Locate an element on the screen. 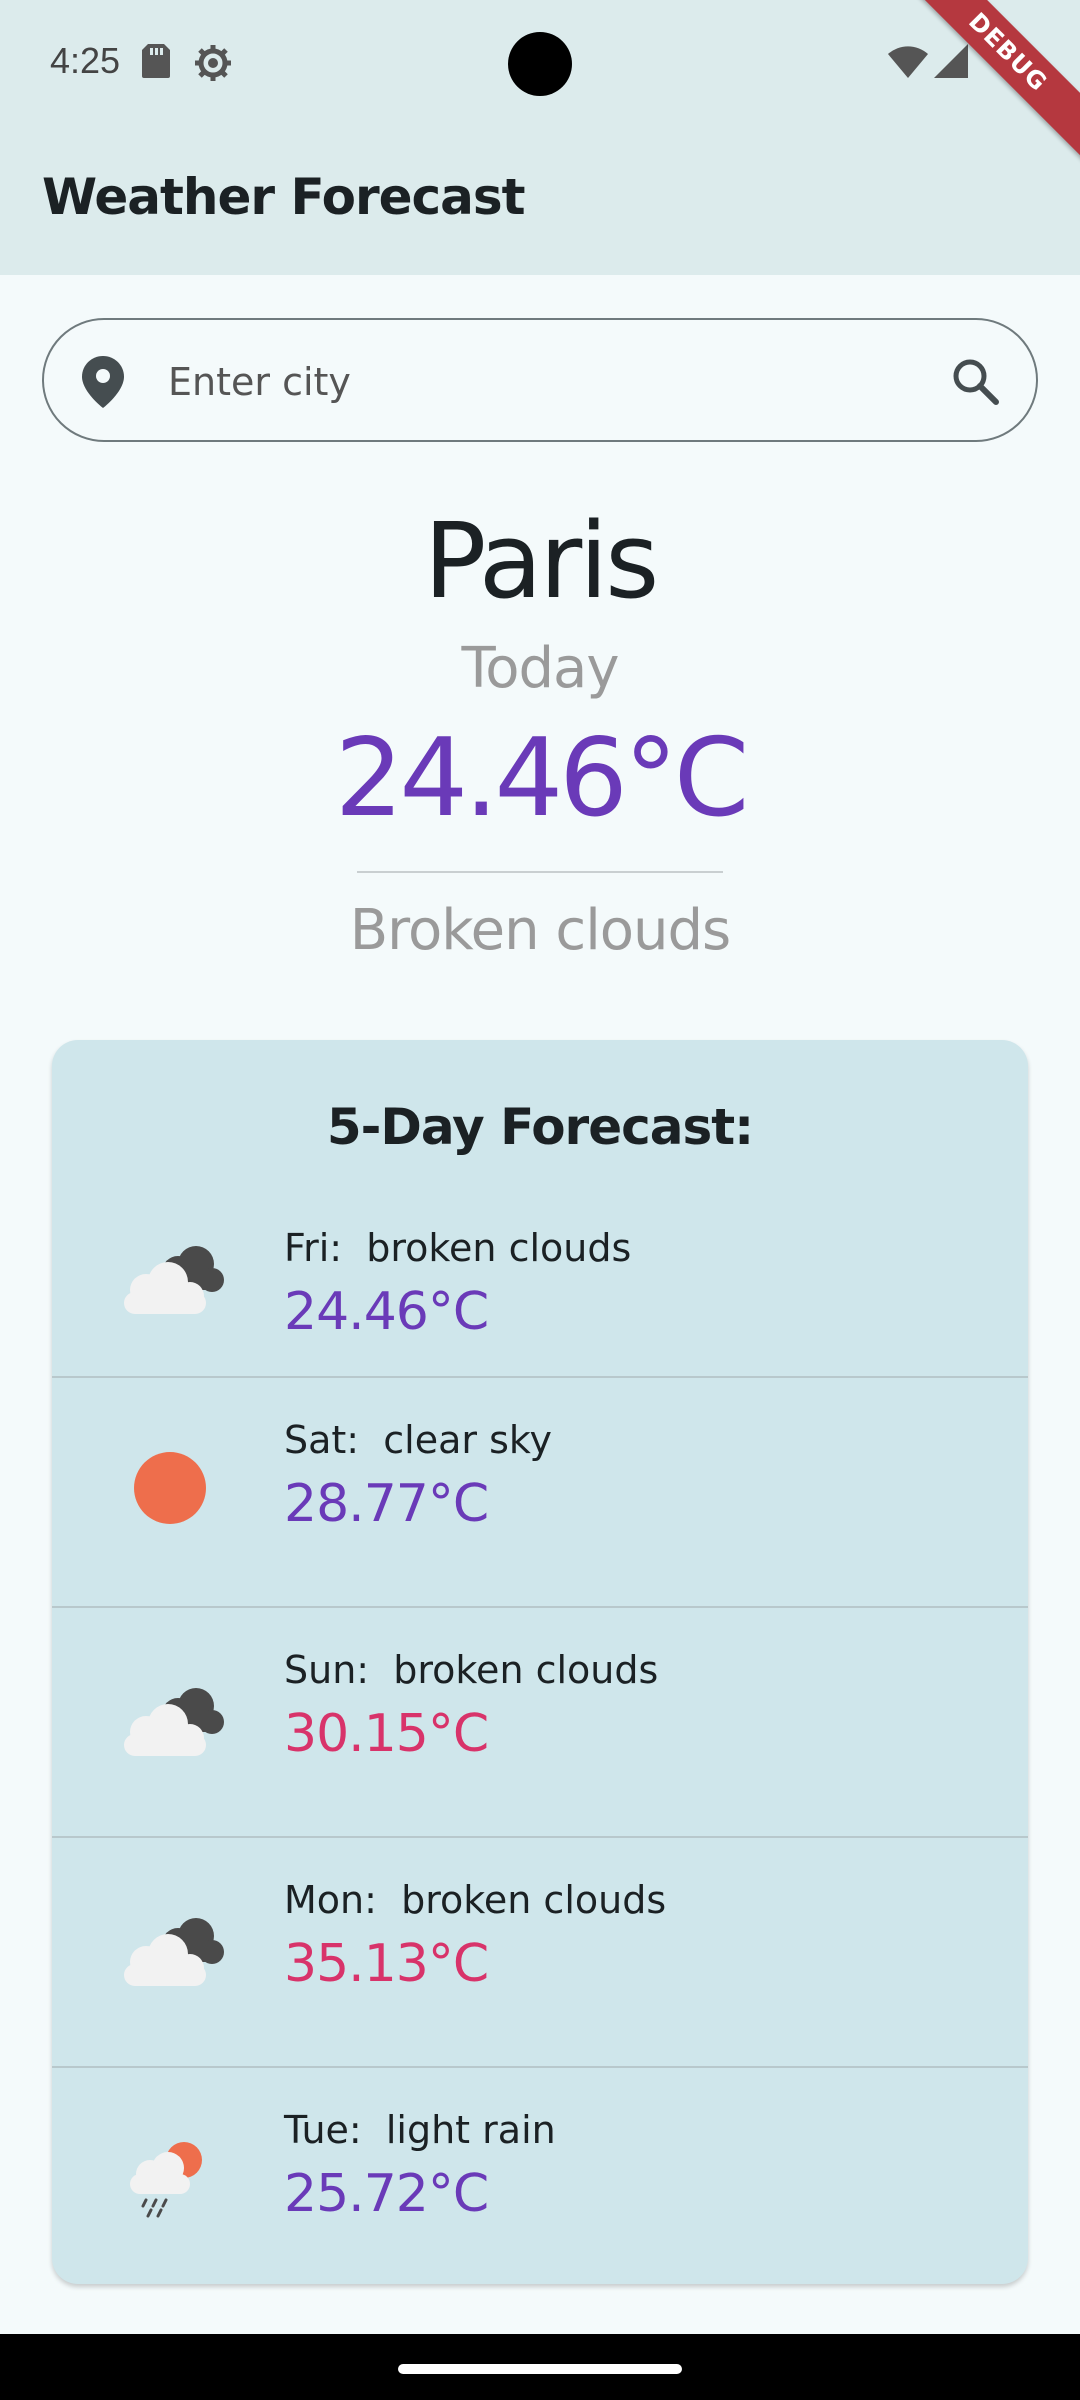 Image resolution: width=1080 pixels, height=2400 pixels. search-icon is located at coordinates (975, 383).